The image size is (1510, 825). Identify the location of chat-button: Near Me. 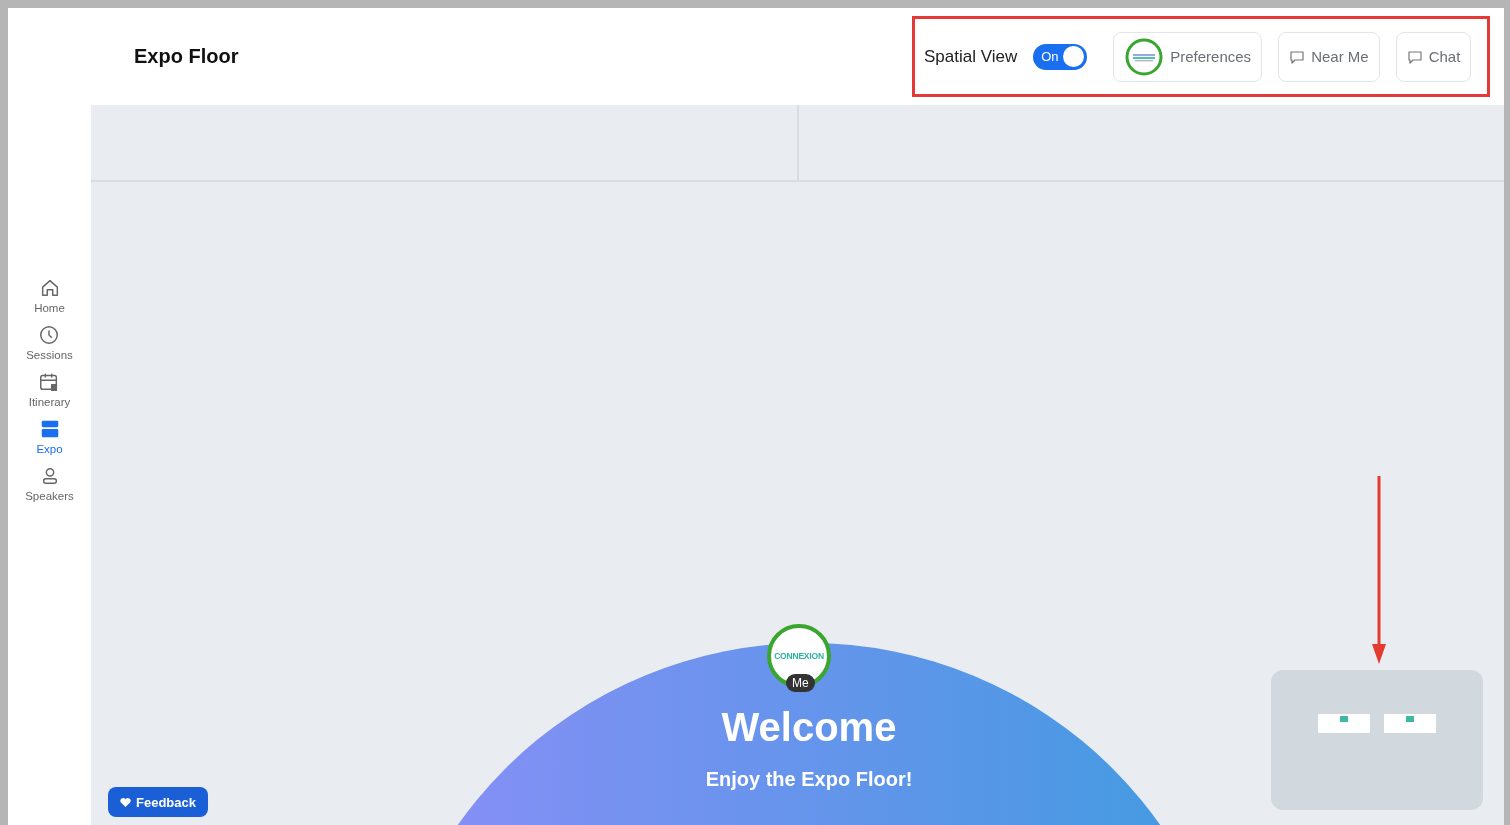
(1329, 56).